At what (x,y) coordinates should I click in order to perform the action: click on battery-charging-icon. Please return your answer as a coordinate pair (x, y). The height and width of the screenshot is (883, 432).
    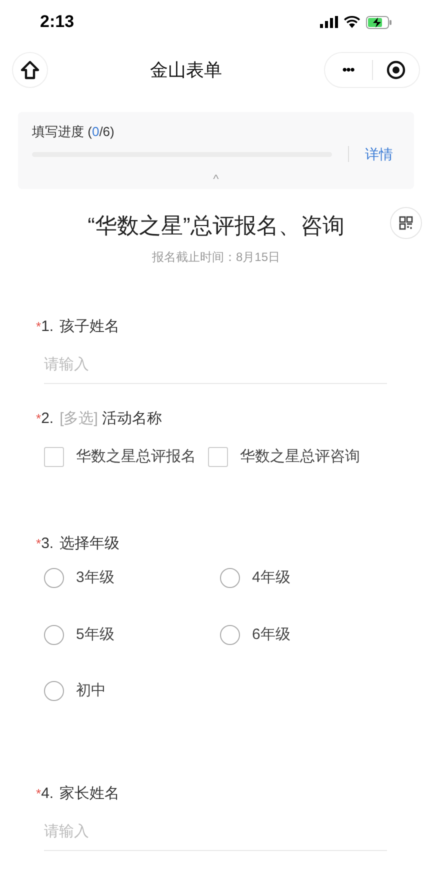
    Looking at the image, I should click on (379, 22).